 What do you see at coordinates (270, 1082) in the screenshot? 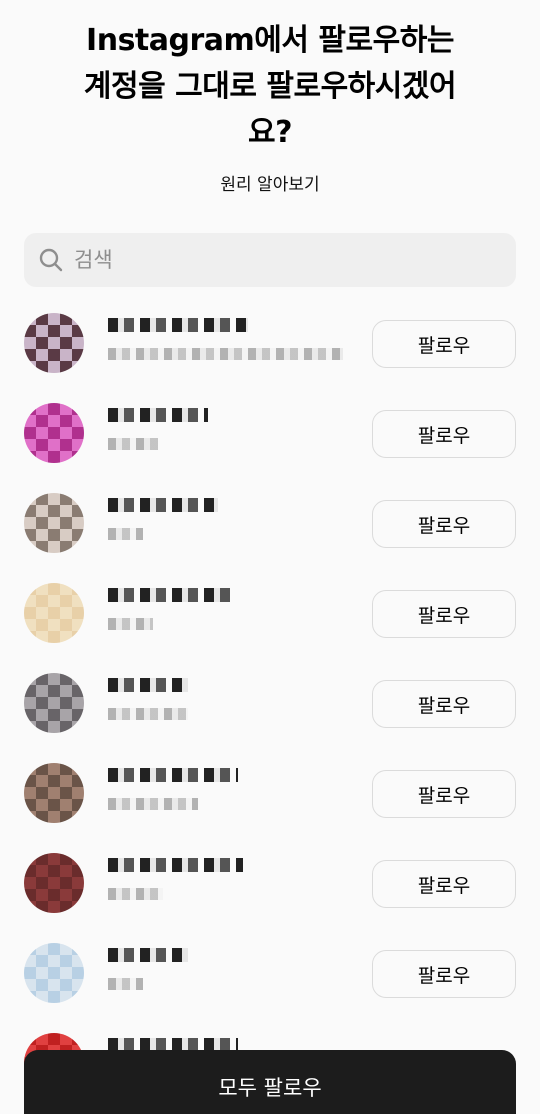
I see `follow-all-button: 모두 팔로우` at bounding box center [270, 1082].